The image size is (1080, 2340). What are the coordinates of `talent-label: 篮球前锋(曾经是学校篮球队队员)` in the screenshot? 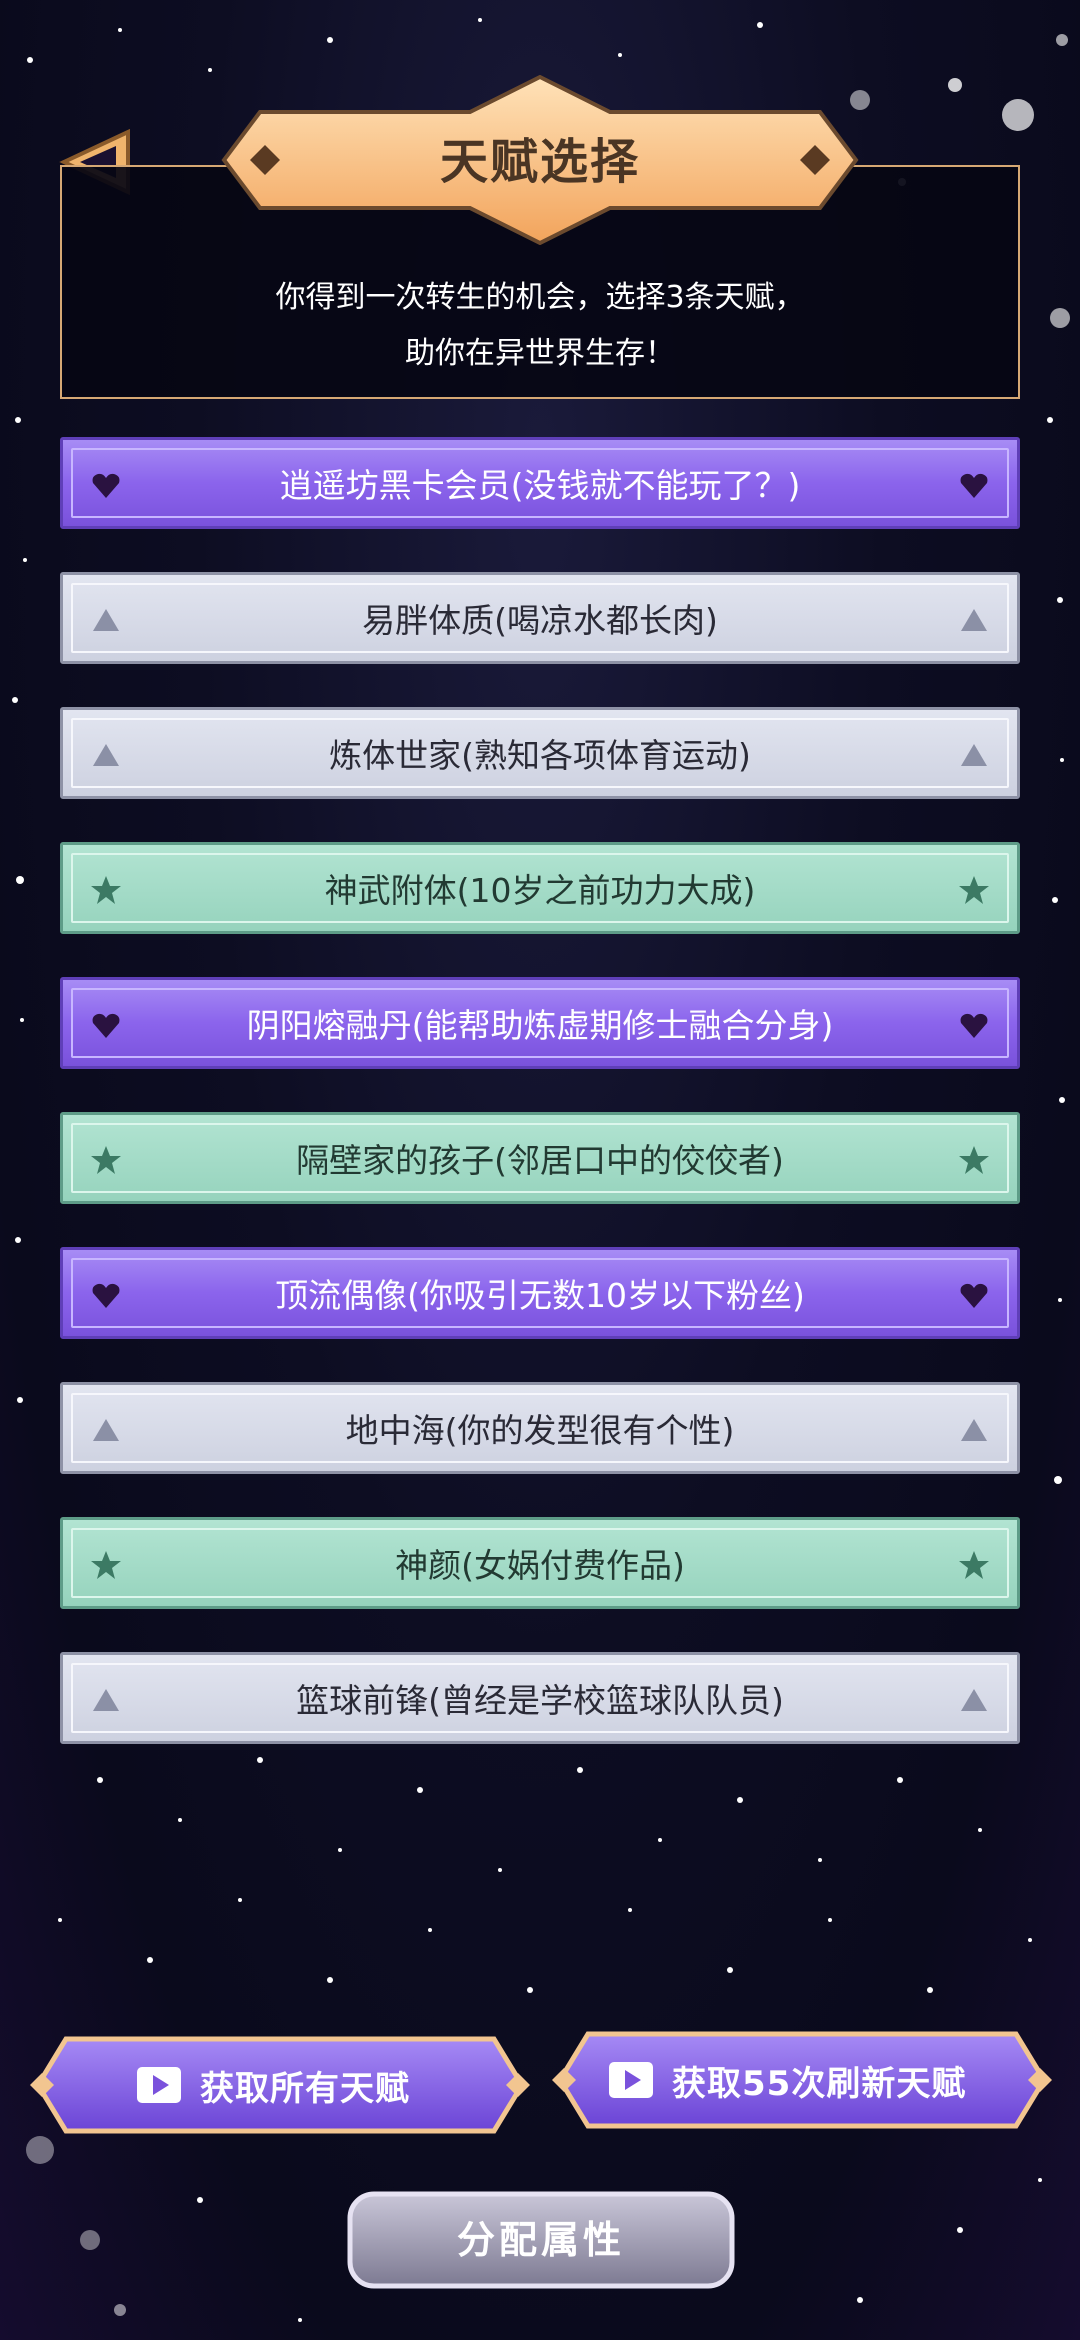 It's located at (540, 1700).